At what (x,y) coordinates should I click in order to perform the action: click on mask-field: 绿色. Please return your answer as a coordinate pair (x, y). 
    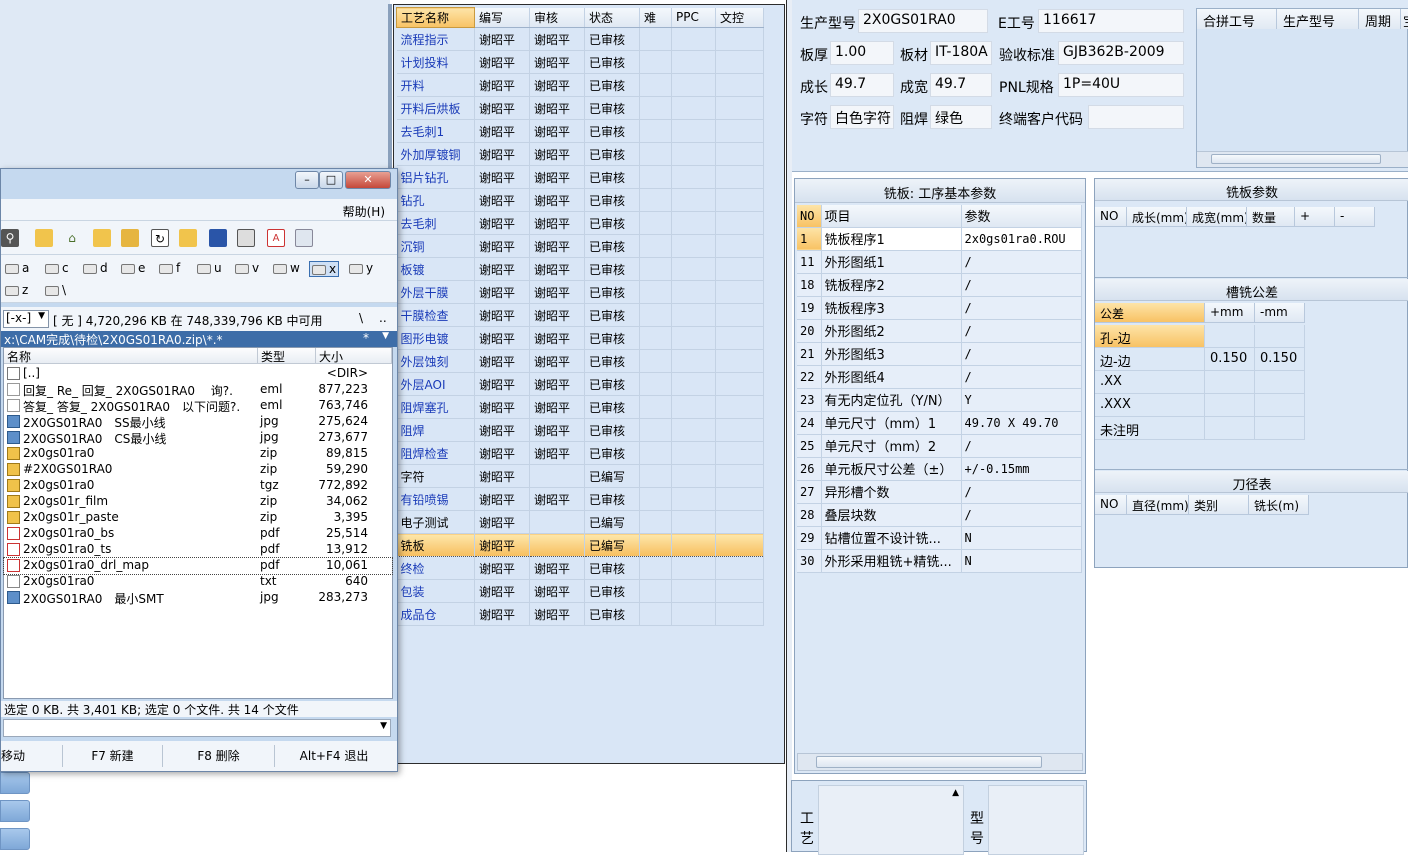
    Looking at the image, I should click on (961, 117).